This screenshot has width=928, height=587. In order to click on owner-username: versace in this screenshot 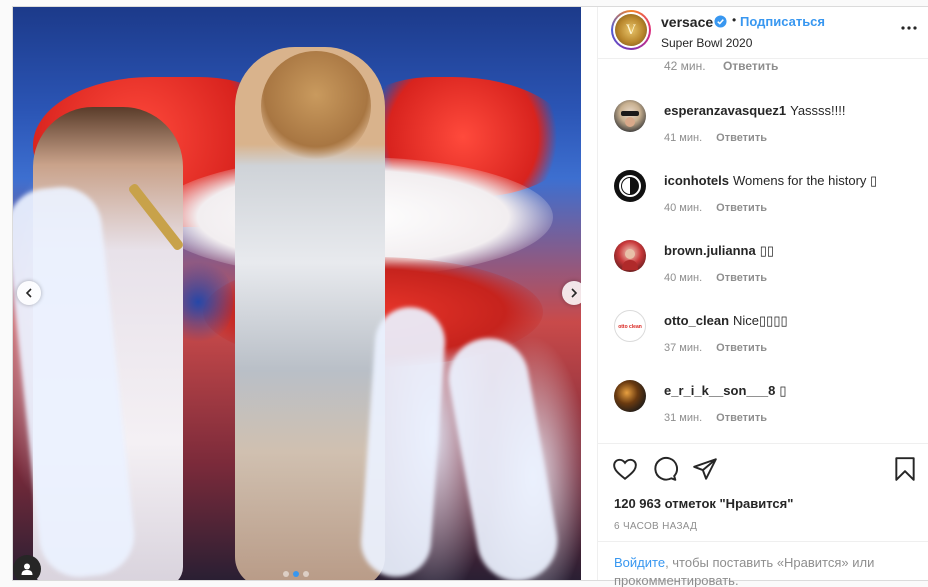, I will do `click(687, 22)`.